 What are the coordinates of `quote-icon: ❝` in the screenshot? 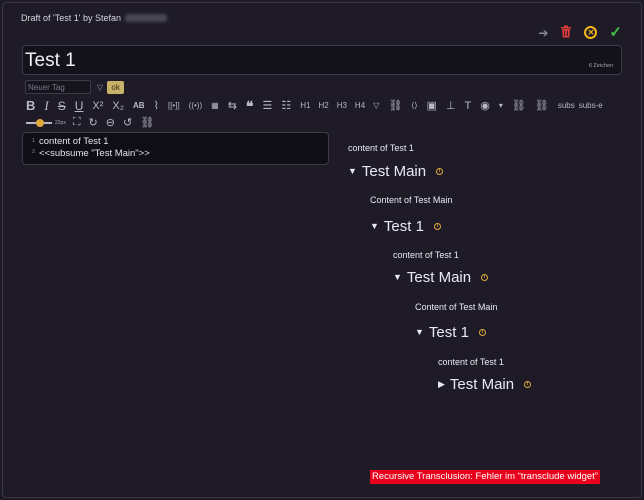 It's located at (250, 106).